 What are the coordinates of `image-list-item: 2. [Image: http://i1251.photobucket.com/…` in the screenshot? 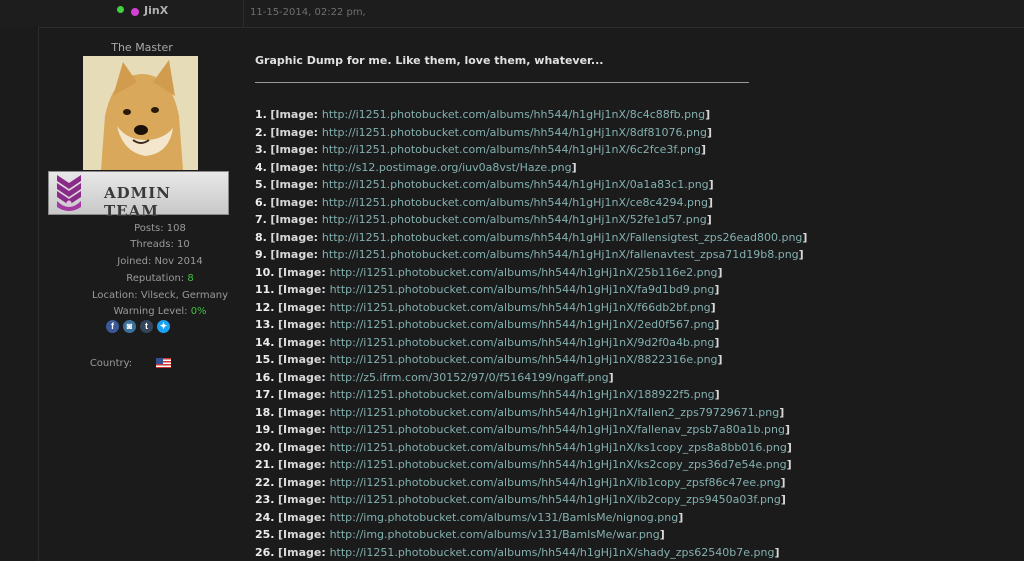 It's located at (531, 133).